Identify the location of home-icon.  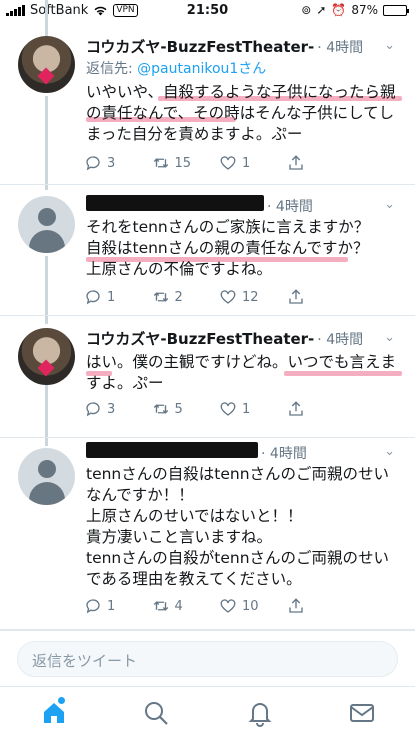
(54, 713).